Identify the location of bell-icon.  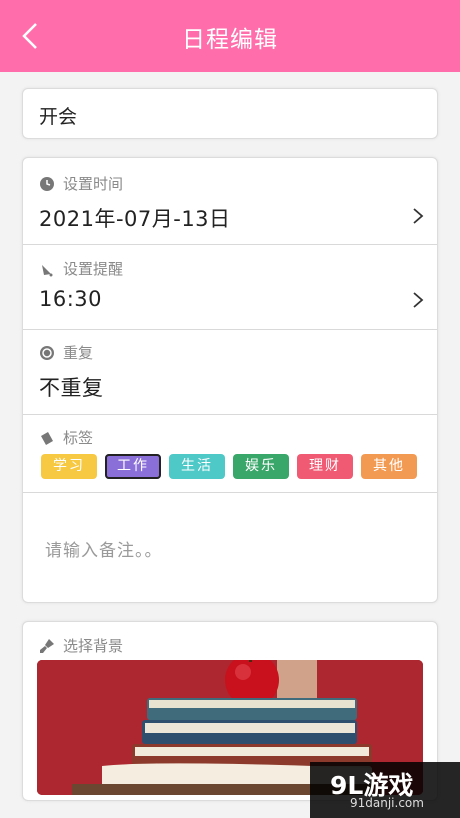
(47, 270).